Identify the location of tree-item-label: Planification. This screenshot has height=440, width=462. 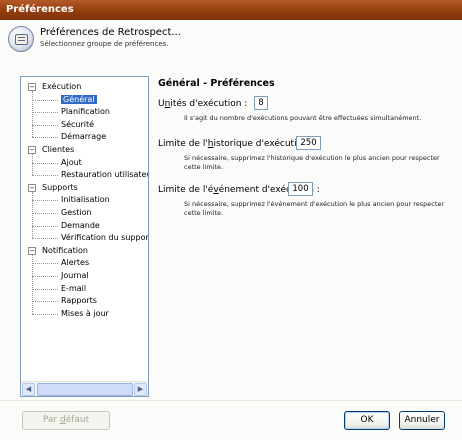
(85, 112).